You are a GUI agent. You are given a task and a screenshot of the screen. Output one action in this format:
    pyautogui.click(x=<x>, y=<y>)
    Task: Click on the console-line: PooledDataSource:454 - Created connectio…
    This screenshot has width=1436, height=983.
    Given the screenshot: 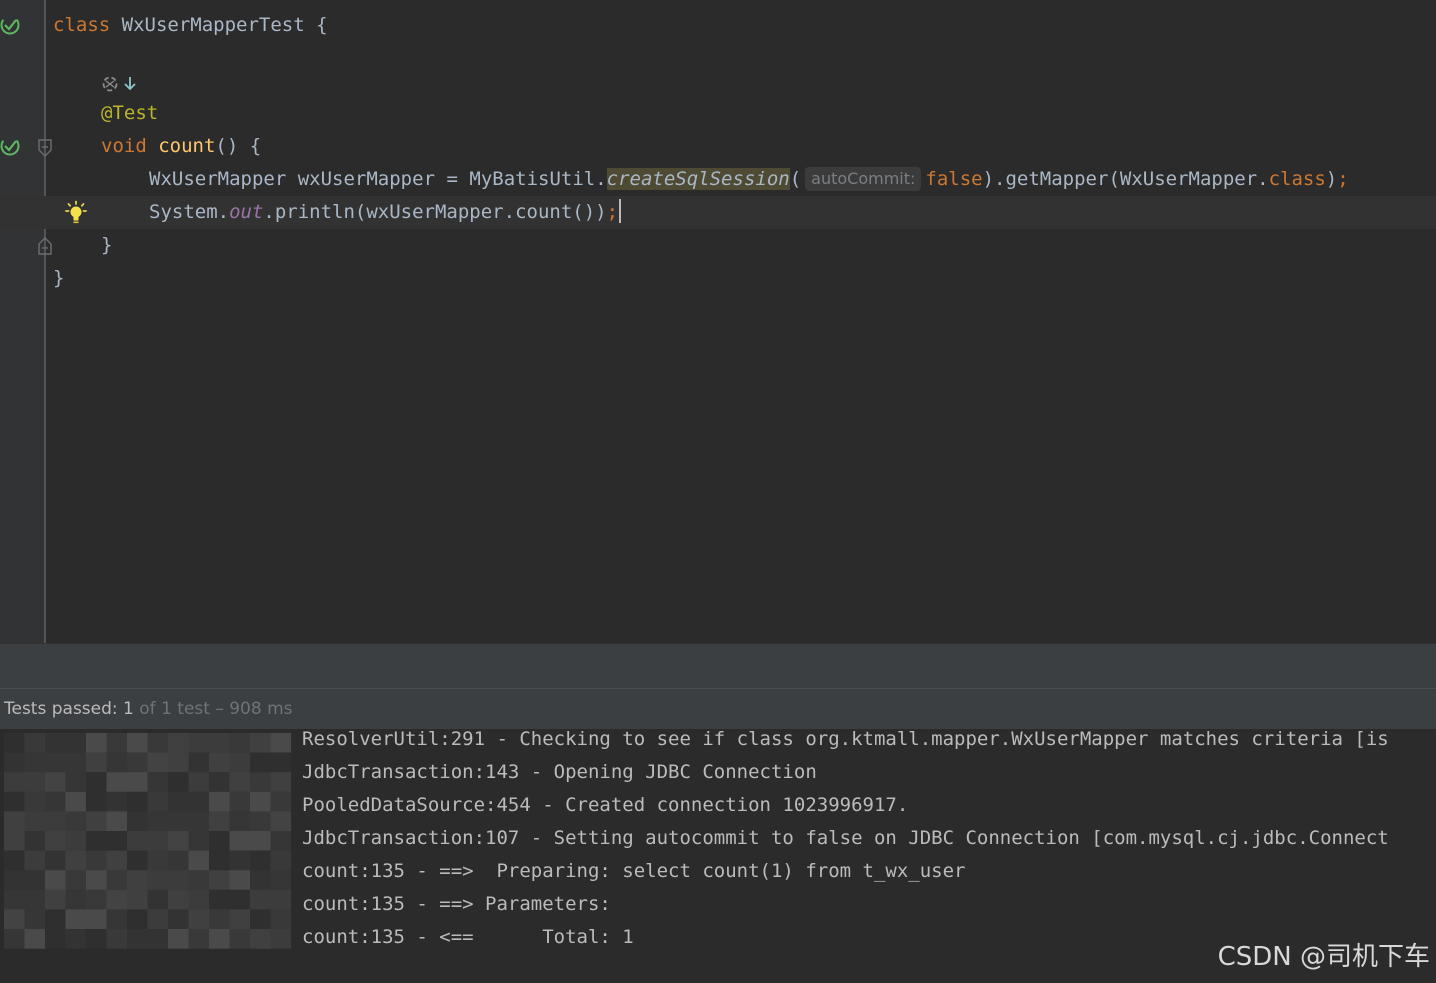 What is the action you would take?
    pyautogui.click(x=605, y=805)
    